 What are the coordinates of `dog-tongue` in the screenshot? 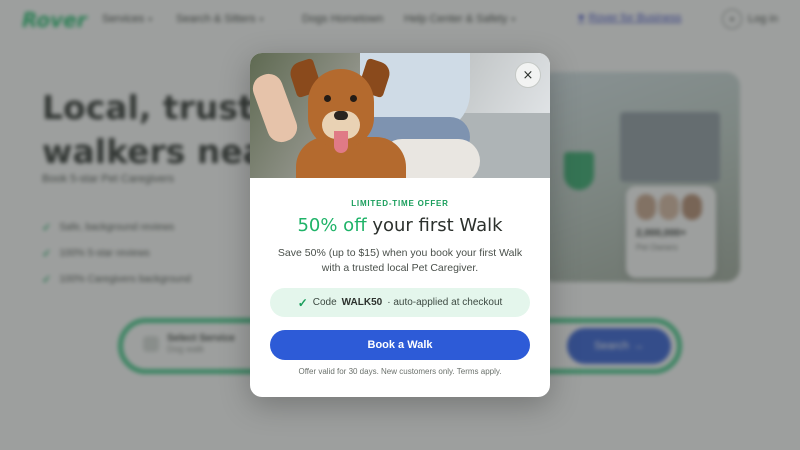 It's located at (341, 142).